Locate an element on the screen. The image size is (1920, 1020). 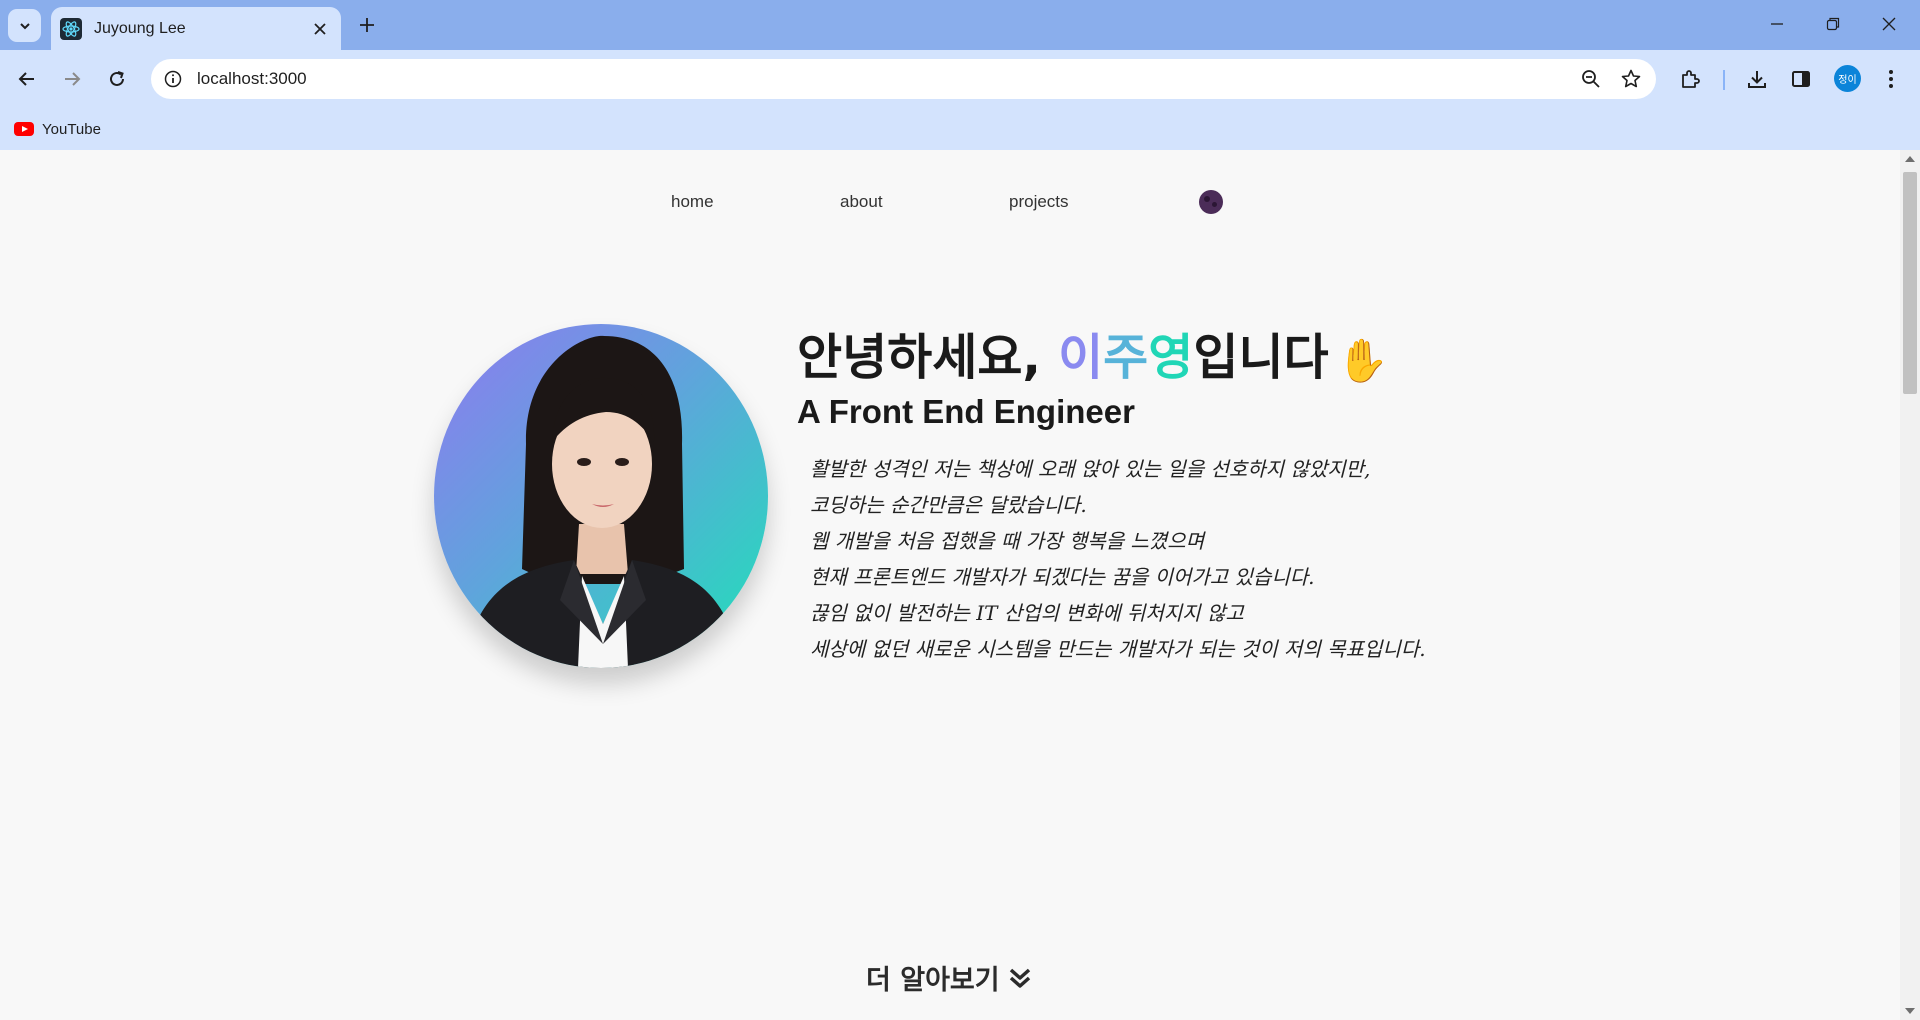
star-icon is located at coordinates (1631, 78).